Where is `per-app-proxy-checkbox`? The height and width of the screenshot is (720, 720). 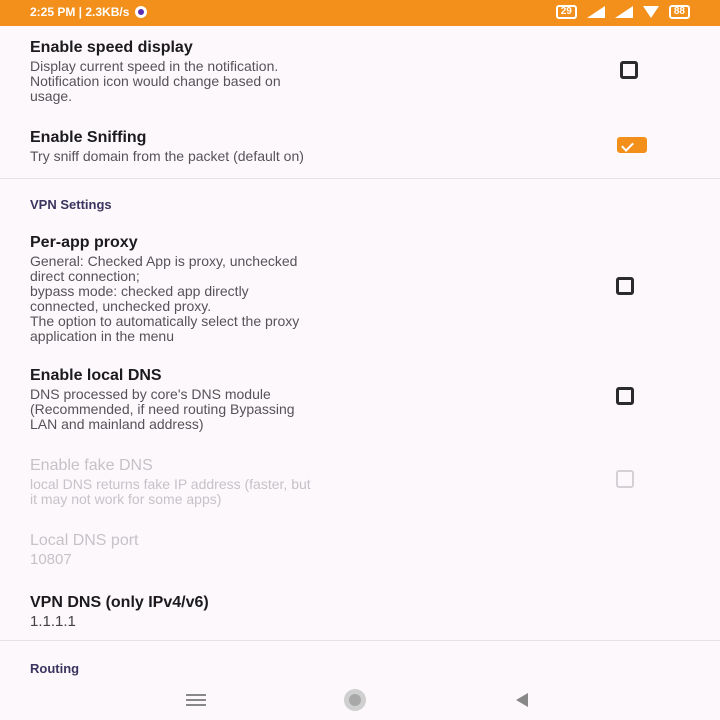 per-app-proxy-checkbox is located at coordinates (625, 286).